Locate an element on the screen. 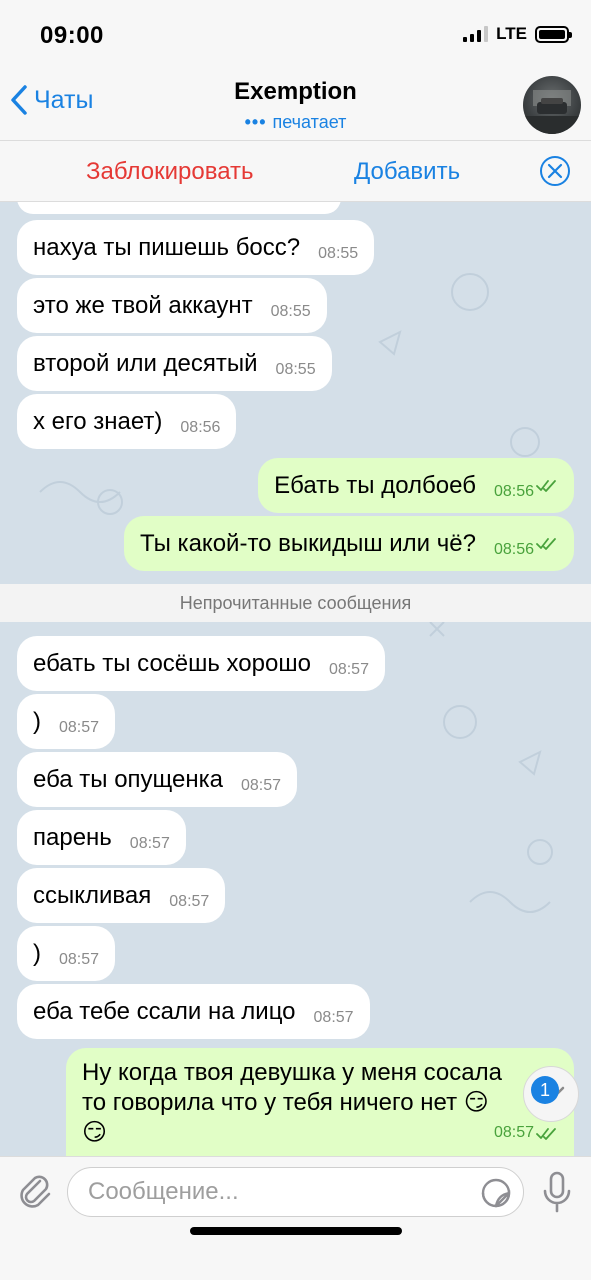 The width and height of the screenshot is (591, 1280). message-bubble-incoming: второй или десятый 08:55 is located at coordinates (174, 363).